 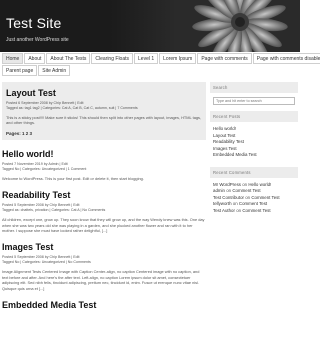 I want to click on post-title: Hello world!, so click(x=104, y=154).